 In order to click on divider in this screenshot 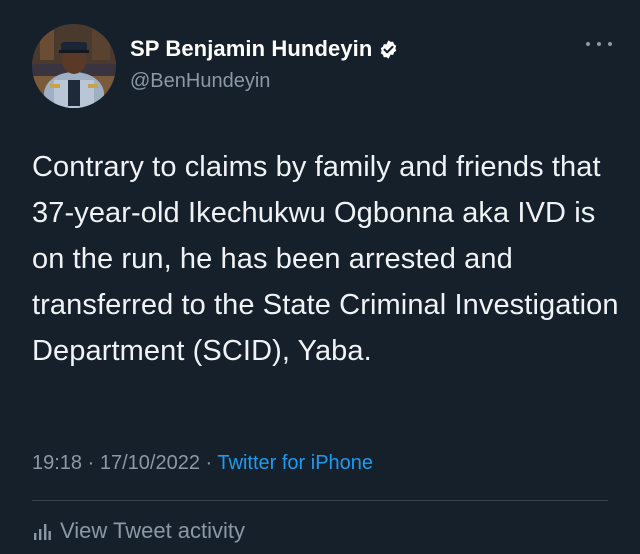, I will do `click(320, 500)`.